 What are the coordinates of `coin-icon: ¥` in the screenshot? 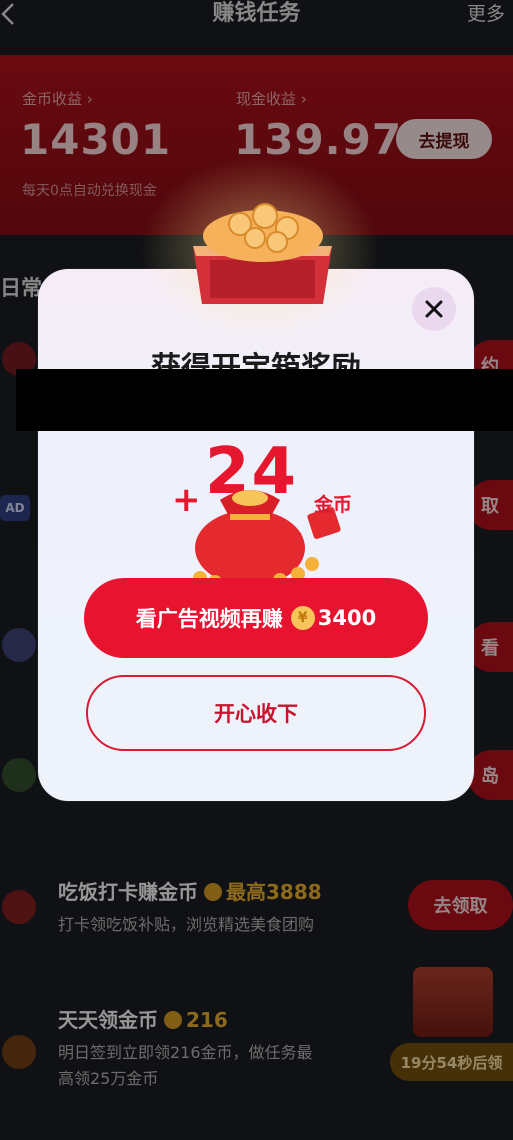 It's located at (302, 618).